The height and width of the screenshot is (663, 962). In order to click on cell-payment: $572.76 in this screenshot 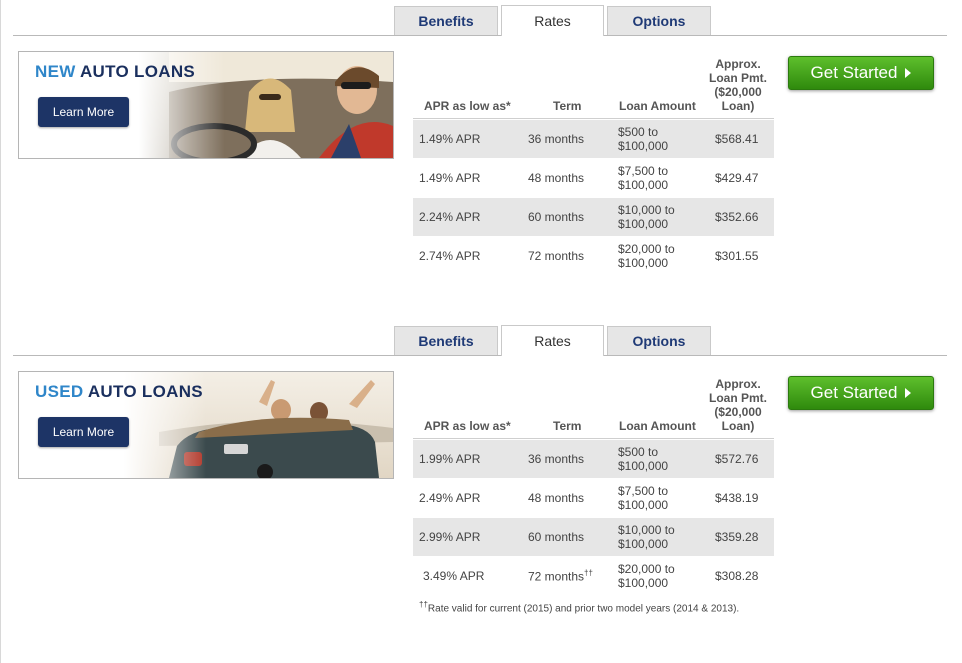, I will do `click(737, 459)`.